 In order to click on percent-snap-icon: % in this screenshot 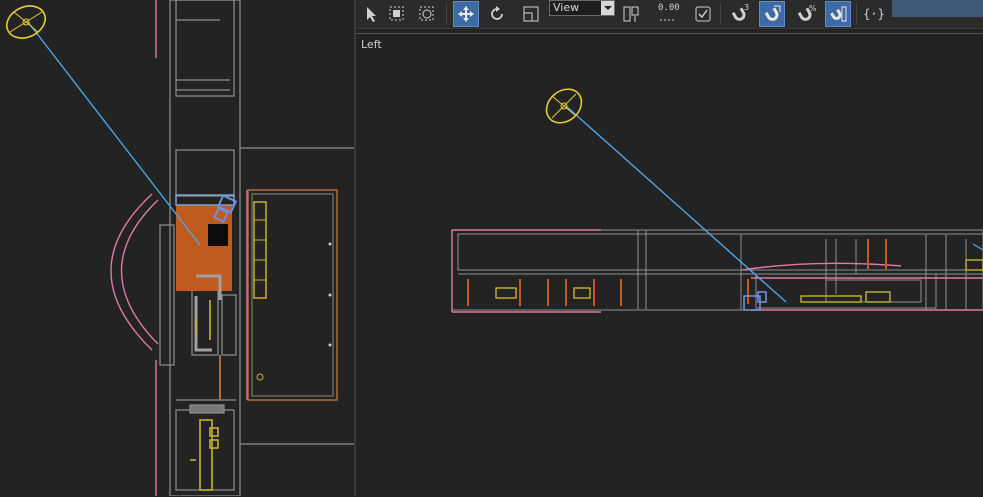, I will do `click(806, 12)`.